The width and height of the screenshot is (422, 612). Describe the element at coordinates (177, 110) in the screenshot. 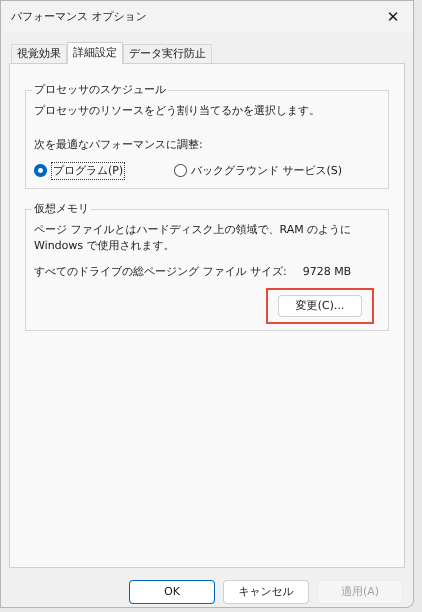

I see `description-text: プロセッサのリソースをどう割り当てるかを選択します。` at that location.